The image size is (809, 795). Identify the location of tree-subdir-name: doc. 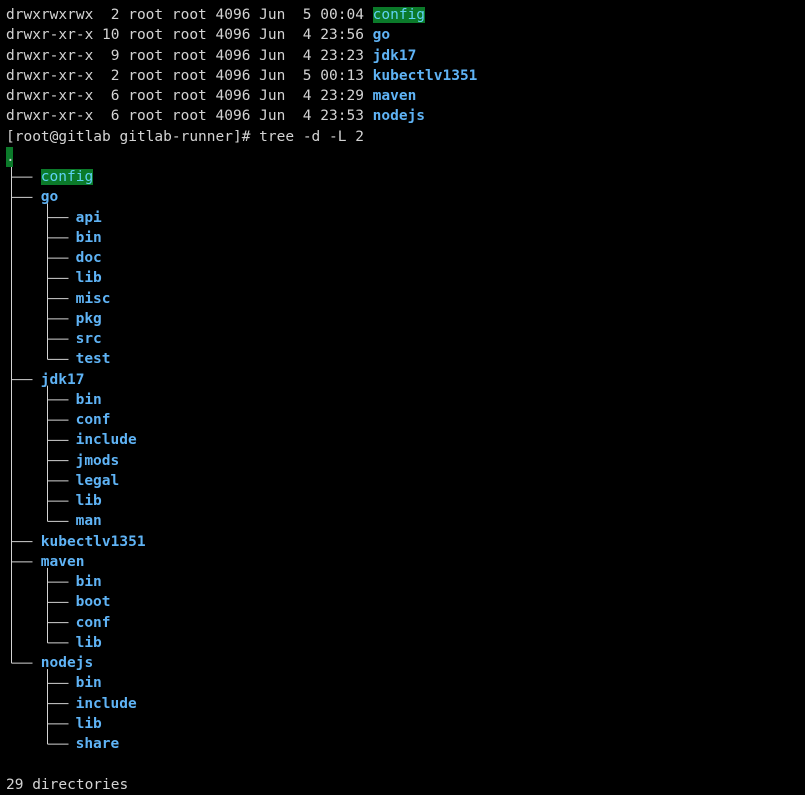
(88, 258).